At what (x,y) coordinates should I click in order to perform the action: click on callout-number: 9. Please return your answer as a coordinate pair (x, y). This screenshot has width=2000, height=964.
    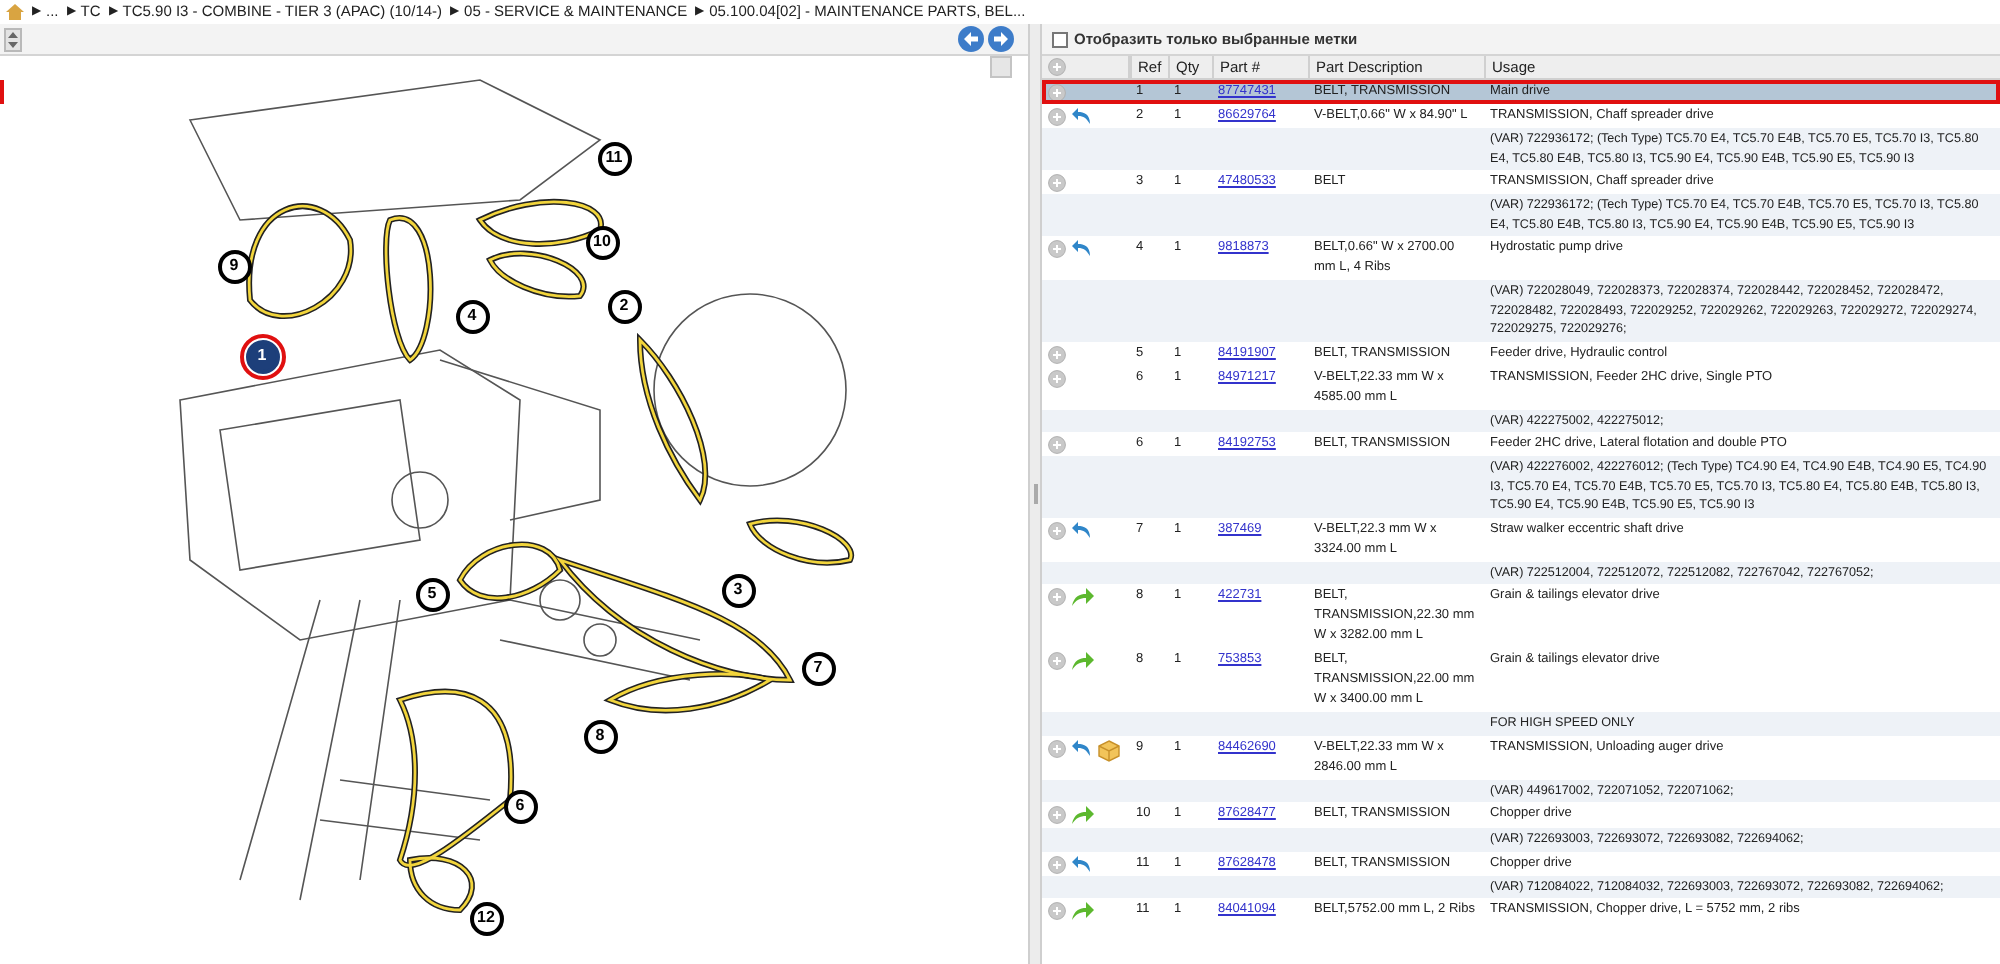
    Looking at the image, I should click on (234, 266).